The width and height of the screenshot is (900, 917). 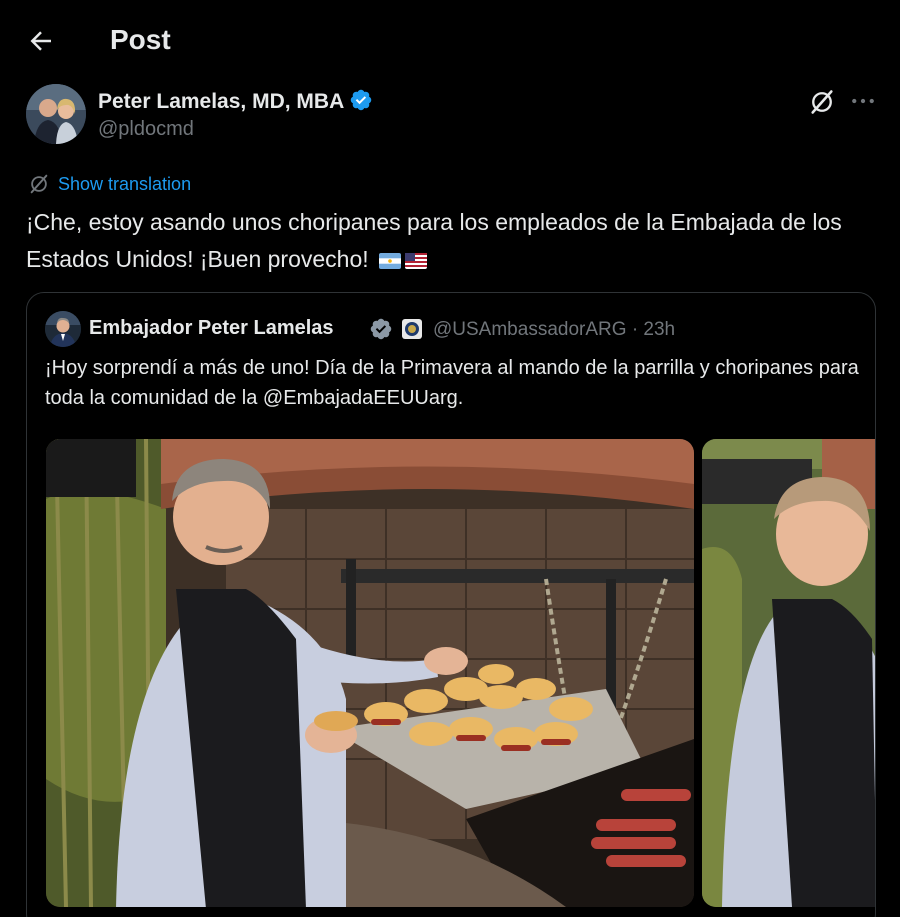 What do you see at coordinates (211, 328) in the screenshot?
I see `quoted-display-name: Embajador Peter Lamelas` at bounding box center [211, 328].